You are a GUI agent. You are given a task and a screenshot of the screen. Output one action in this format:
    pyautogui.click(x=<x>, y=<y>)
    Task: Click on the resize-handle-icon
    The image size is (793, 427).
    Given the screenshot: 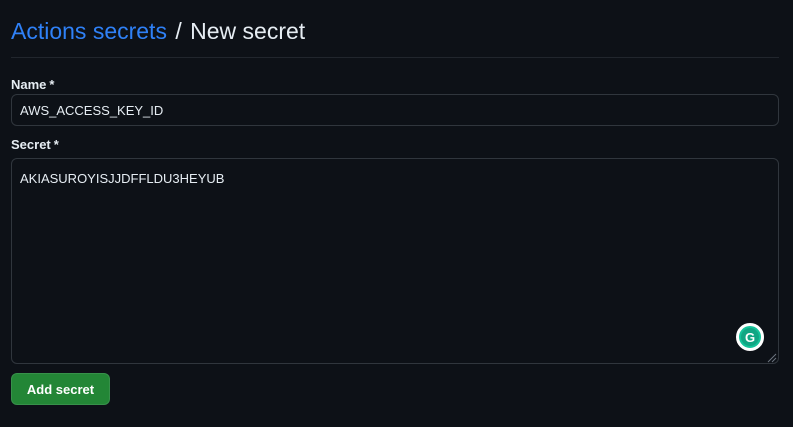 What is the action you would take?
    pyautogui.click(x=771, y=357)
    